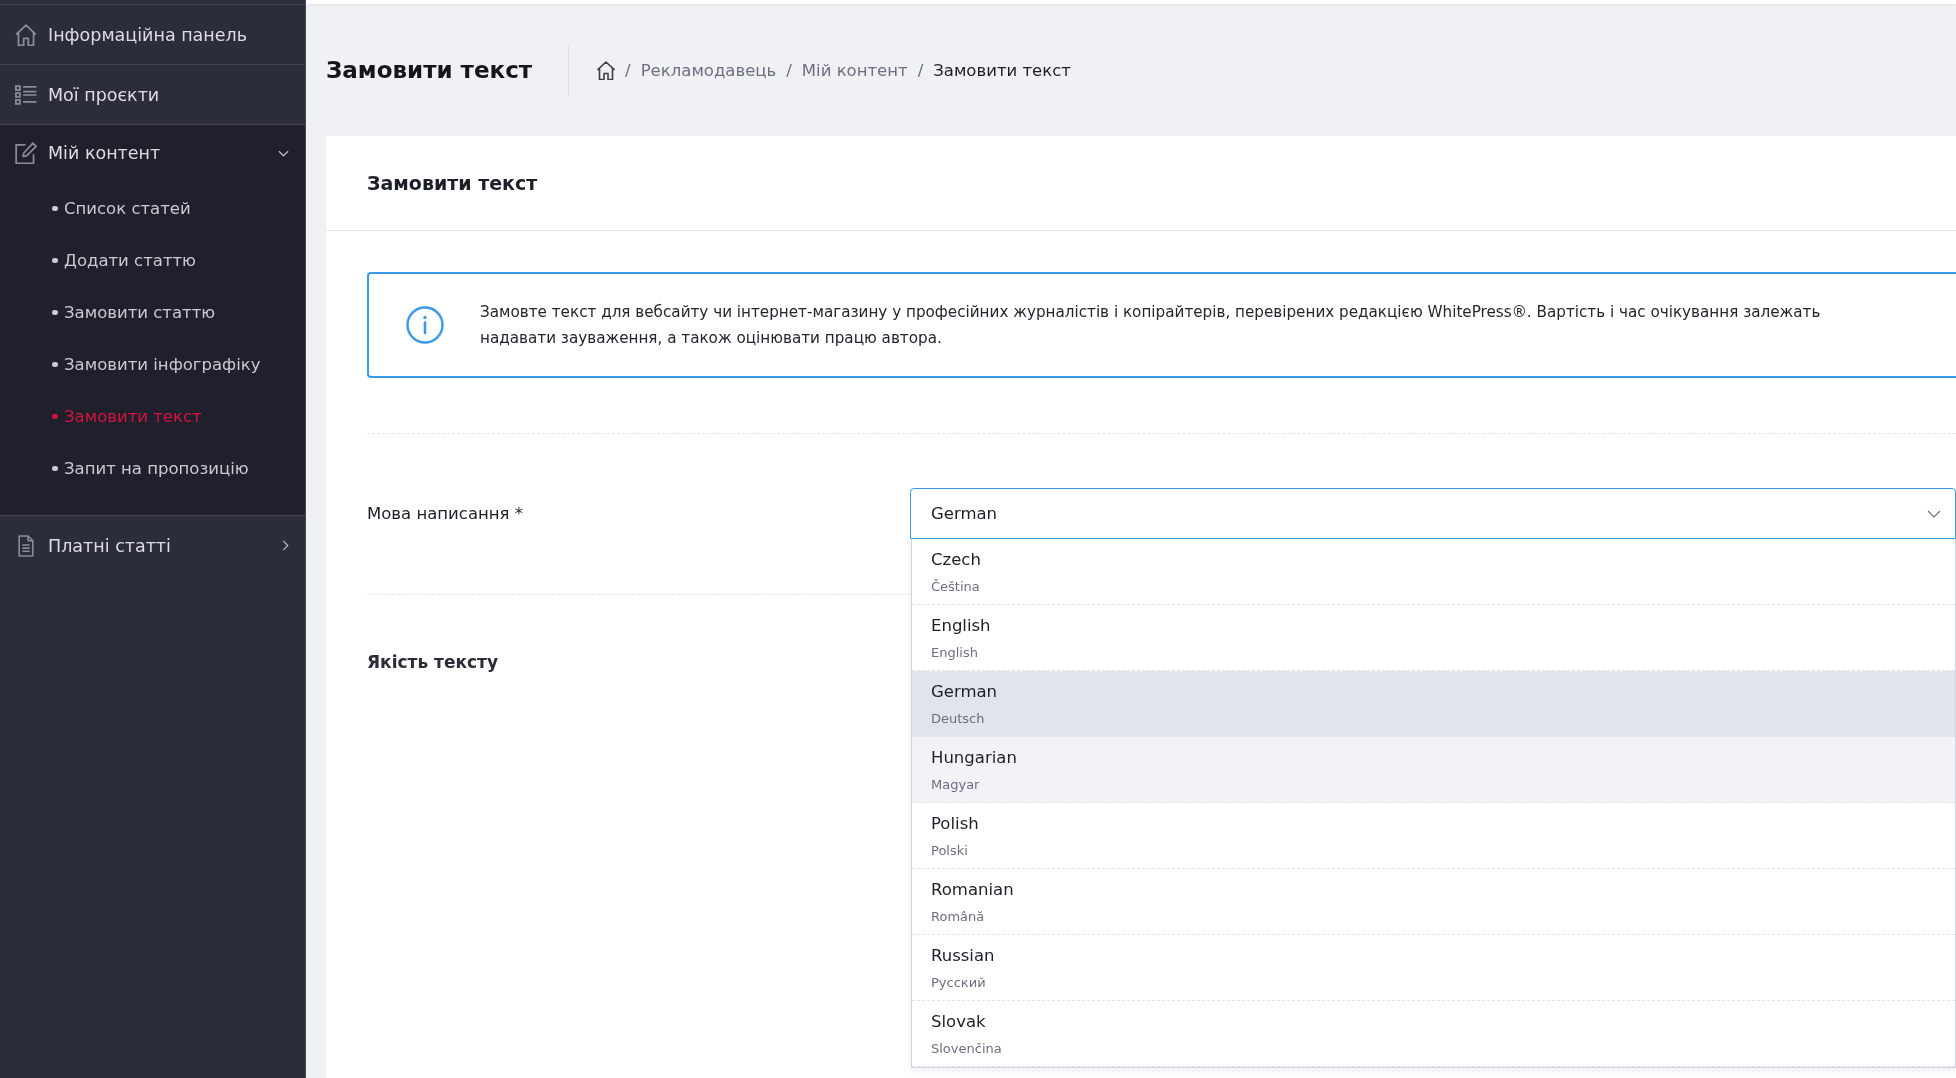 This screenshot has width=1956, height=1078. Describe the element at coordinates (956, 560) in the screenshot. I see `language-name: Czech` at that location.